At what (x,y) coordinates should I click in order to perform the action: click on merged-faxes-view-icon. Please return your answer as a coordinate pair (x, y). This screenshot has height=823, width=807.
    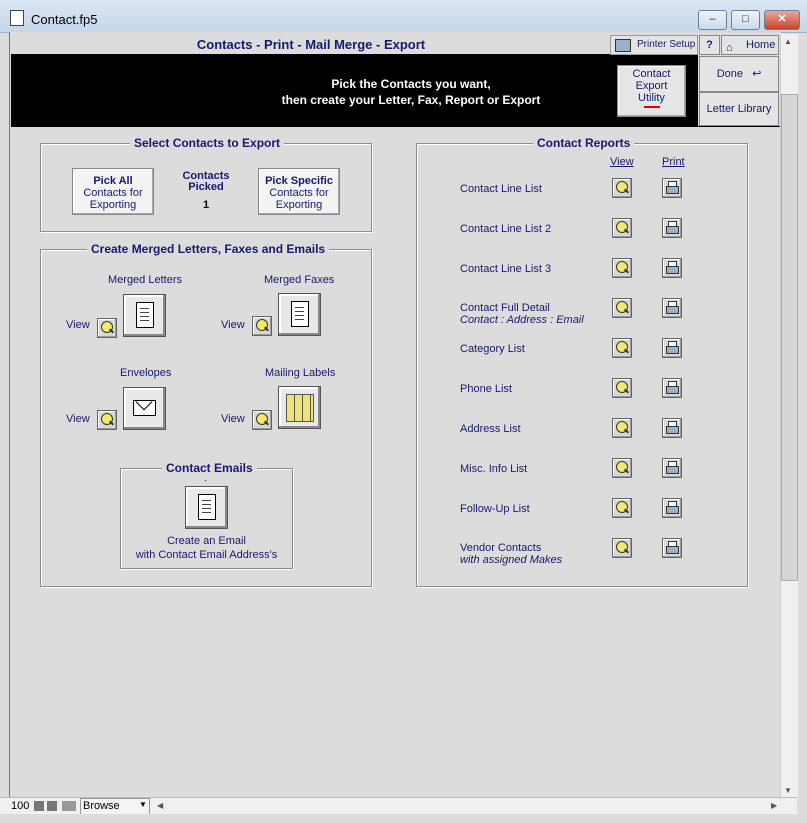
    Looking at the image, I should click on (262, 326).